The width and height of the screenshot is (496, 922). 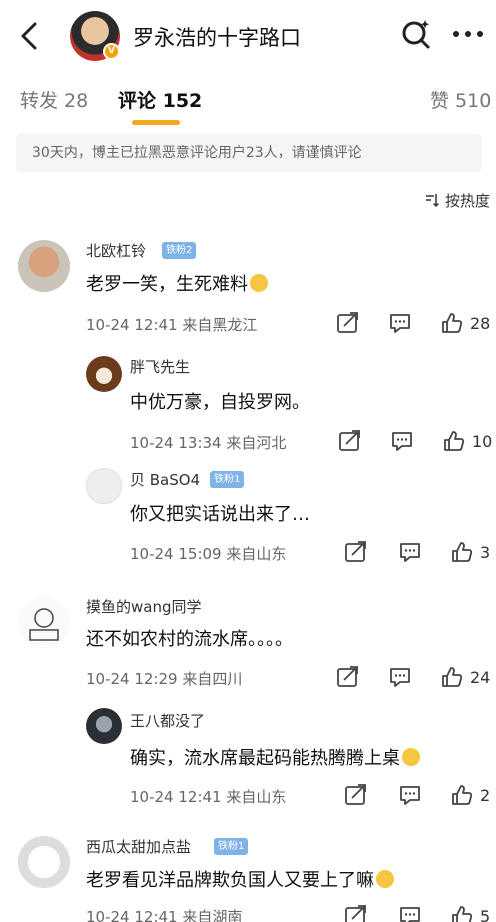 I want to click on commenter-name: 贝 BaSO4, so click(x=165, y=479).